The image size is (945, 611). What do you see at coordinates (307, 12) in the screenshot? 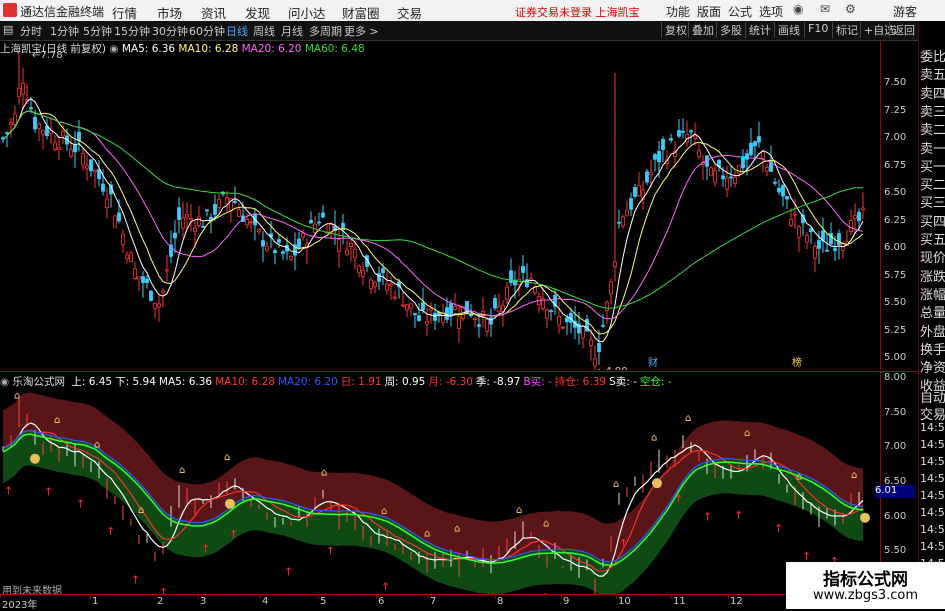
I see `menu-ask: 问小达` at bounding box center [307, 12].